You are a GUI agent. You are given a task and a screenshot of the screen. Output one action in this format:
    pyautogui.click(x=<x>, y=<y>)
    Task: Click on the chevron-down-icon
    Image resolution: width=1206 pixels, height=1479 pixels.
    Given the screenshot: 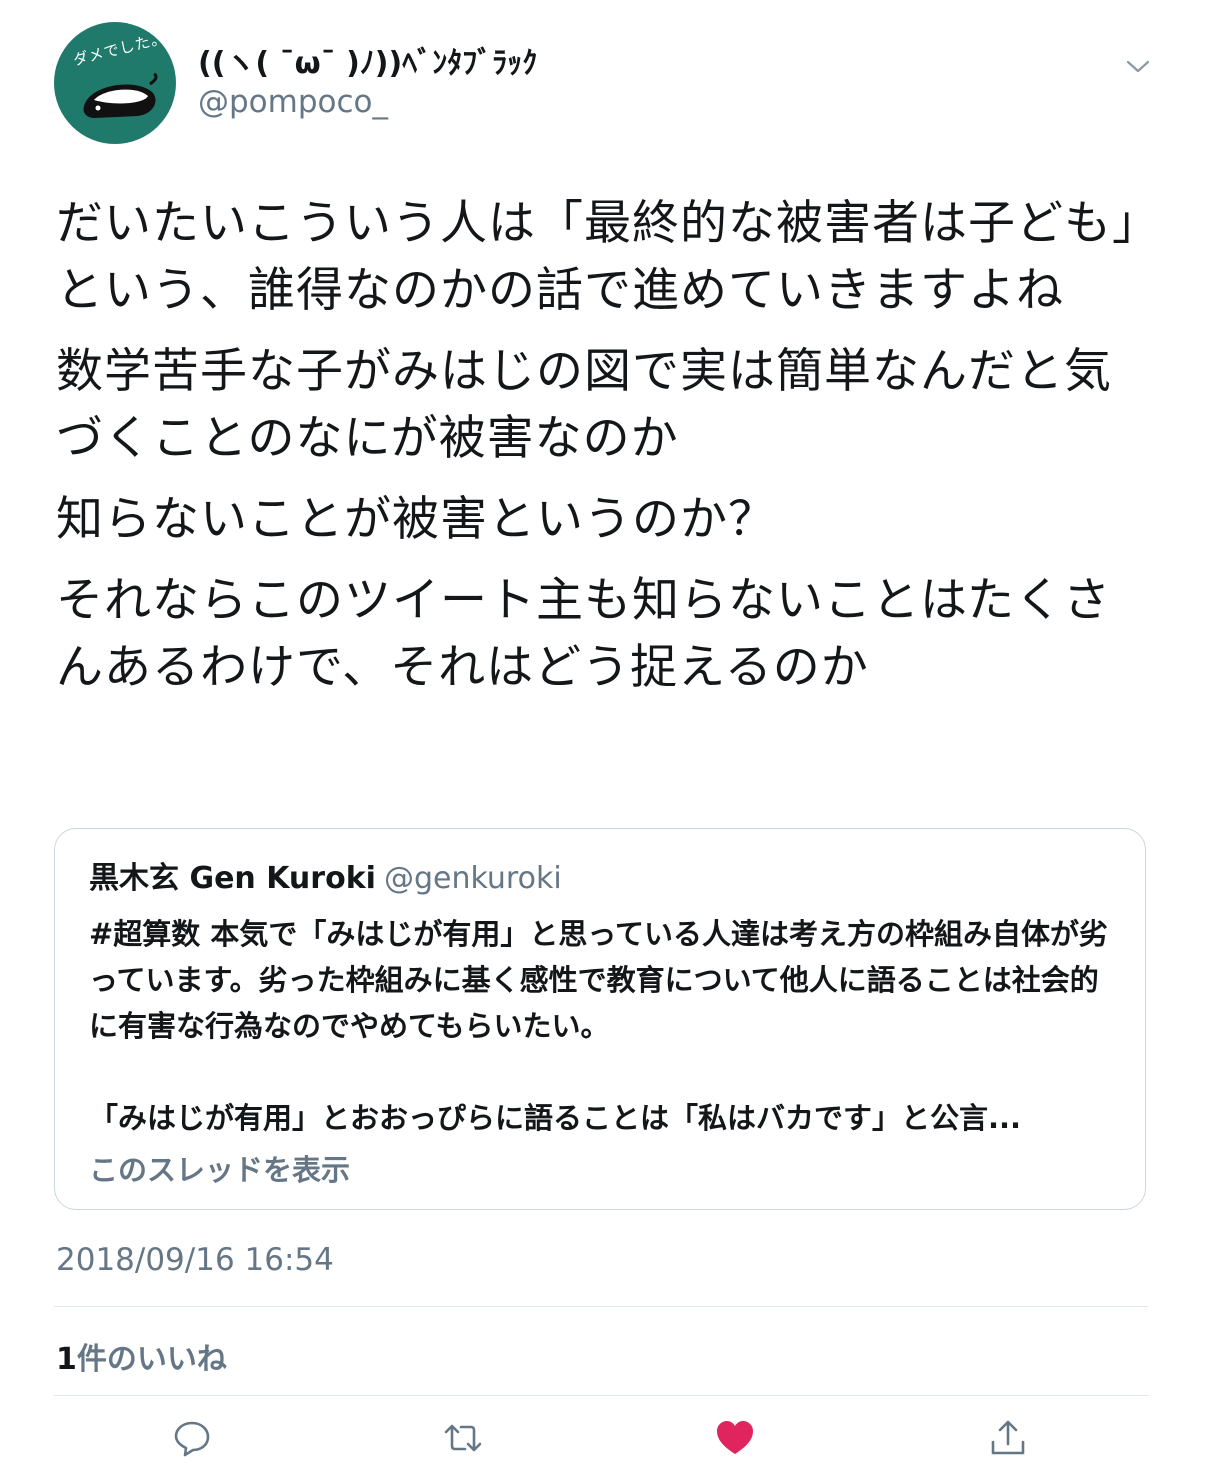 What is the action you would take?
    pyautogui.click(x=1138, y=66)
    